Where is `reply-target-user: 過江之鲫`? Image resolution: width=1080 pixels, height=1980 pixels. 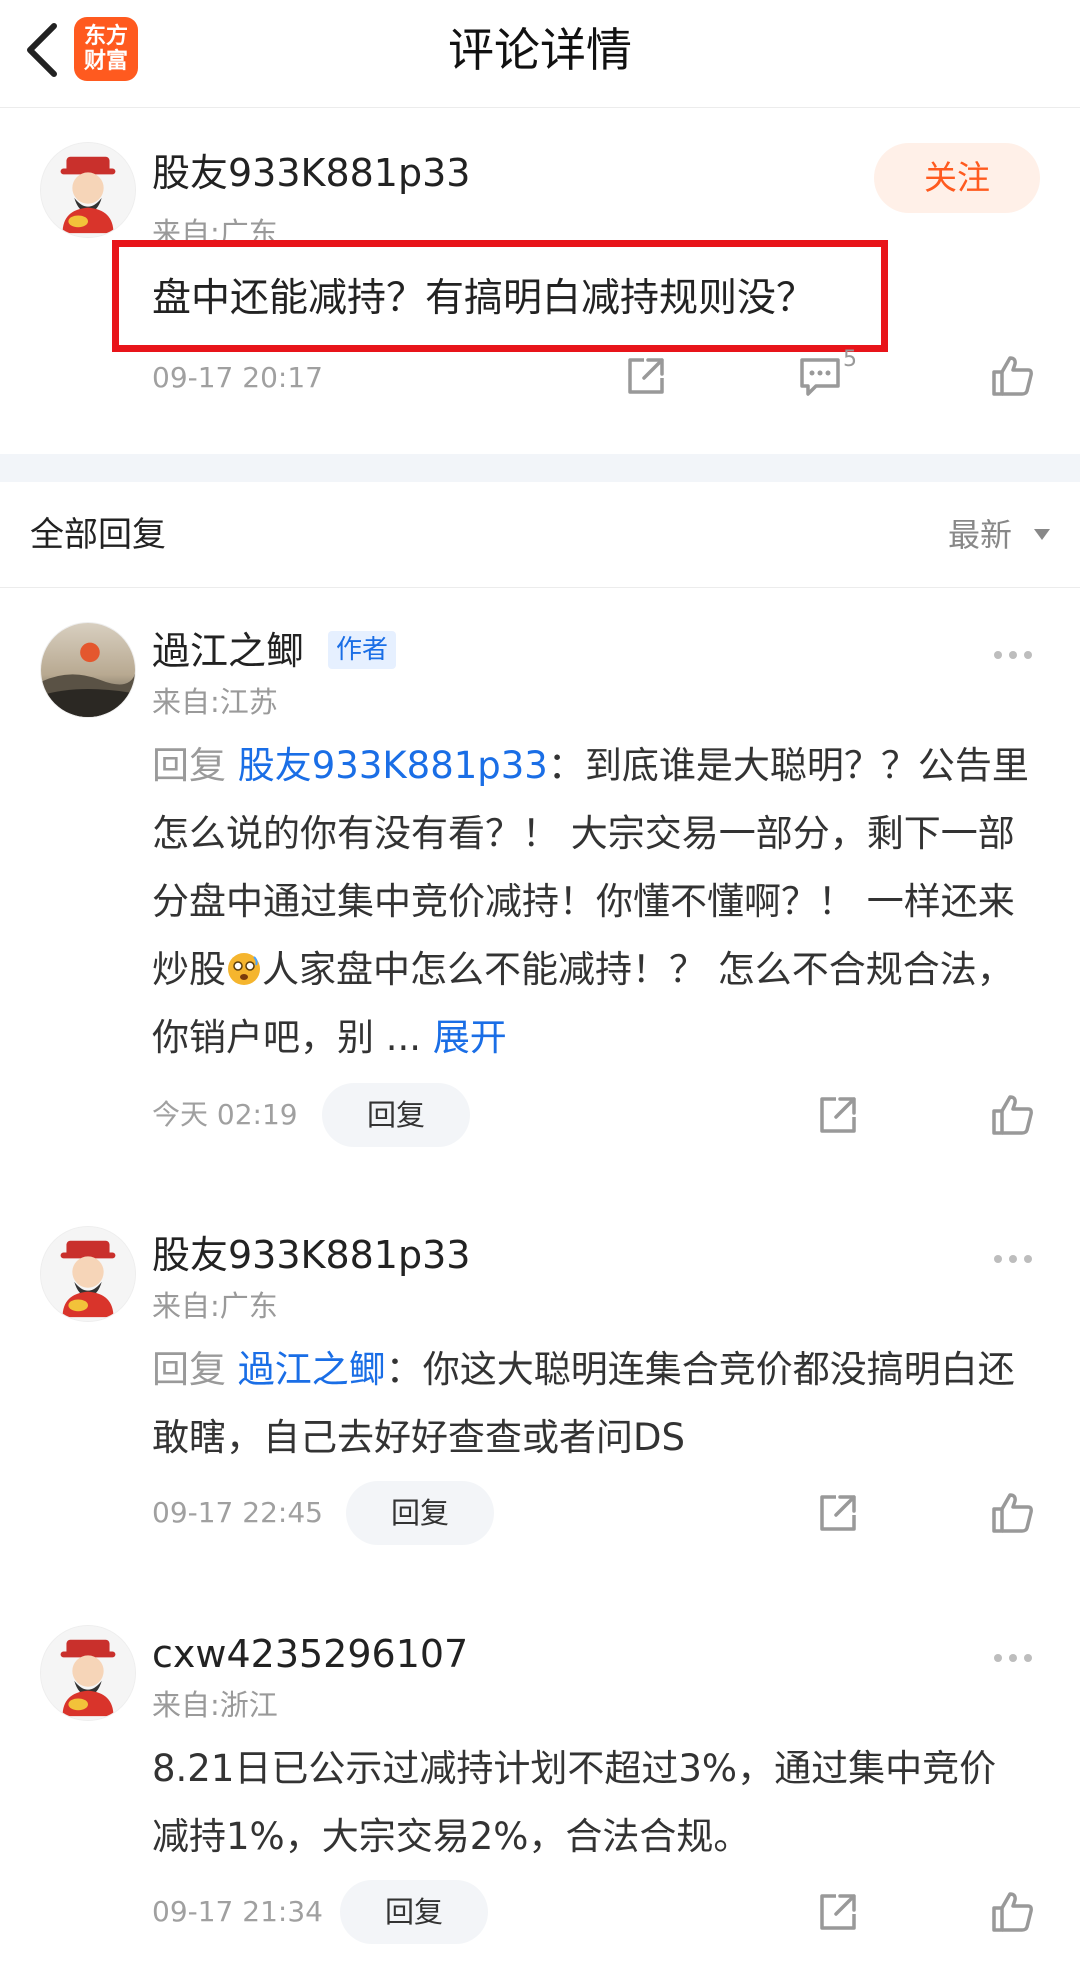 reply-target-user: 過江之鲫 is located at coordinates (312, 1369).